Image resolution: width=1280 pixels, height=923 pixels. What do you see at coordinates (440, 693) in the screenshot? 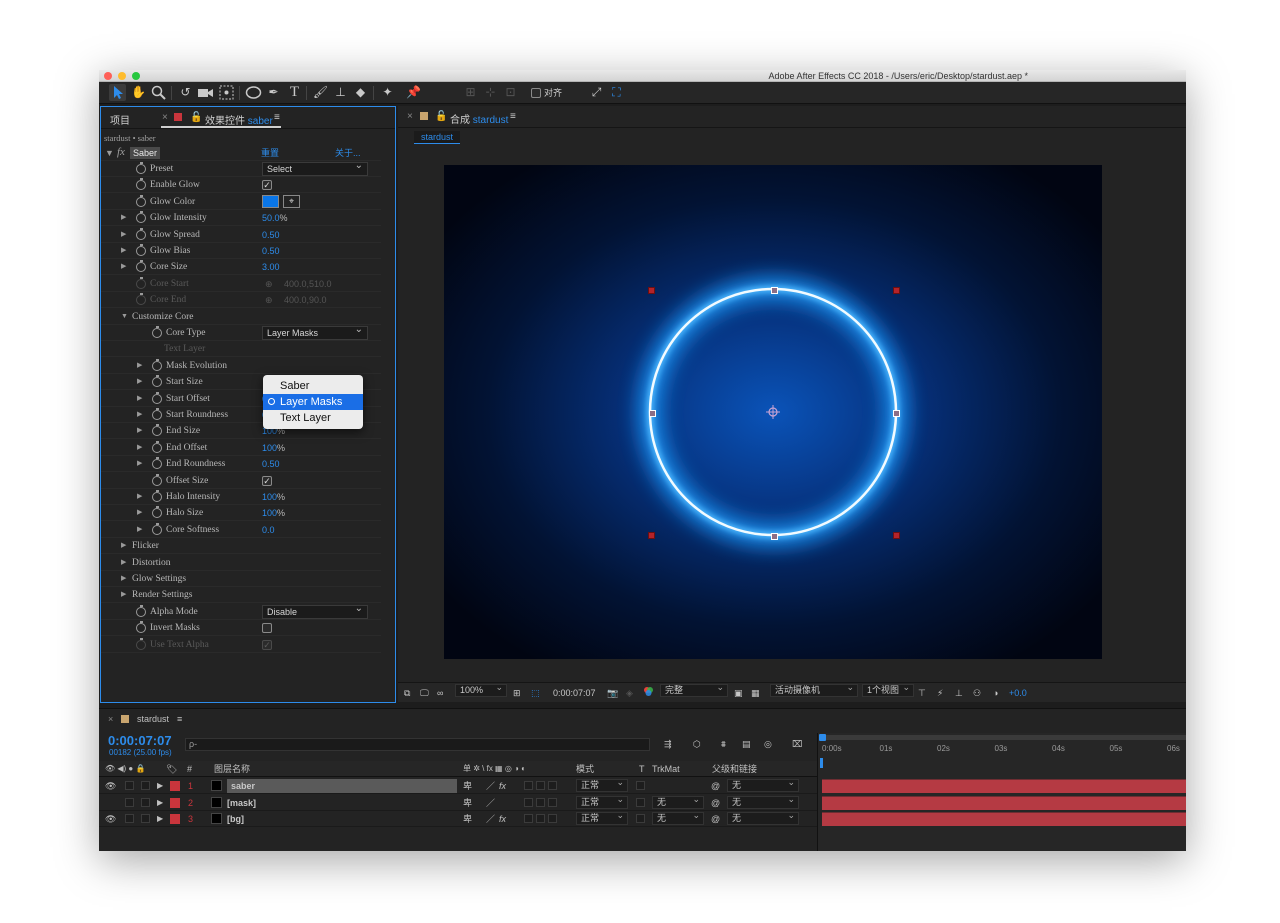
I see `vr-icon: ∞` at bounding box center [440, 693].